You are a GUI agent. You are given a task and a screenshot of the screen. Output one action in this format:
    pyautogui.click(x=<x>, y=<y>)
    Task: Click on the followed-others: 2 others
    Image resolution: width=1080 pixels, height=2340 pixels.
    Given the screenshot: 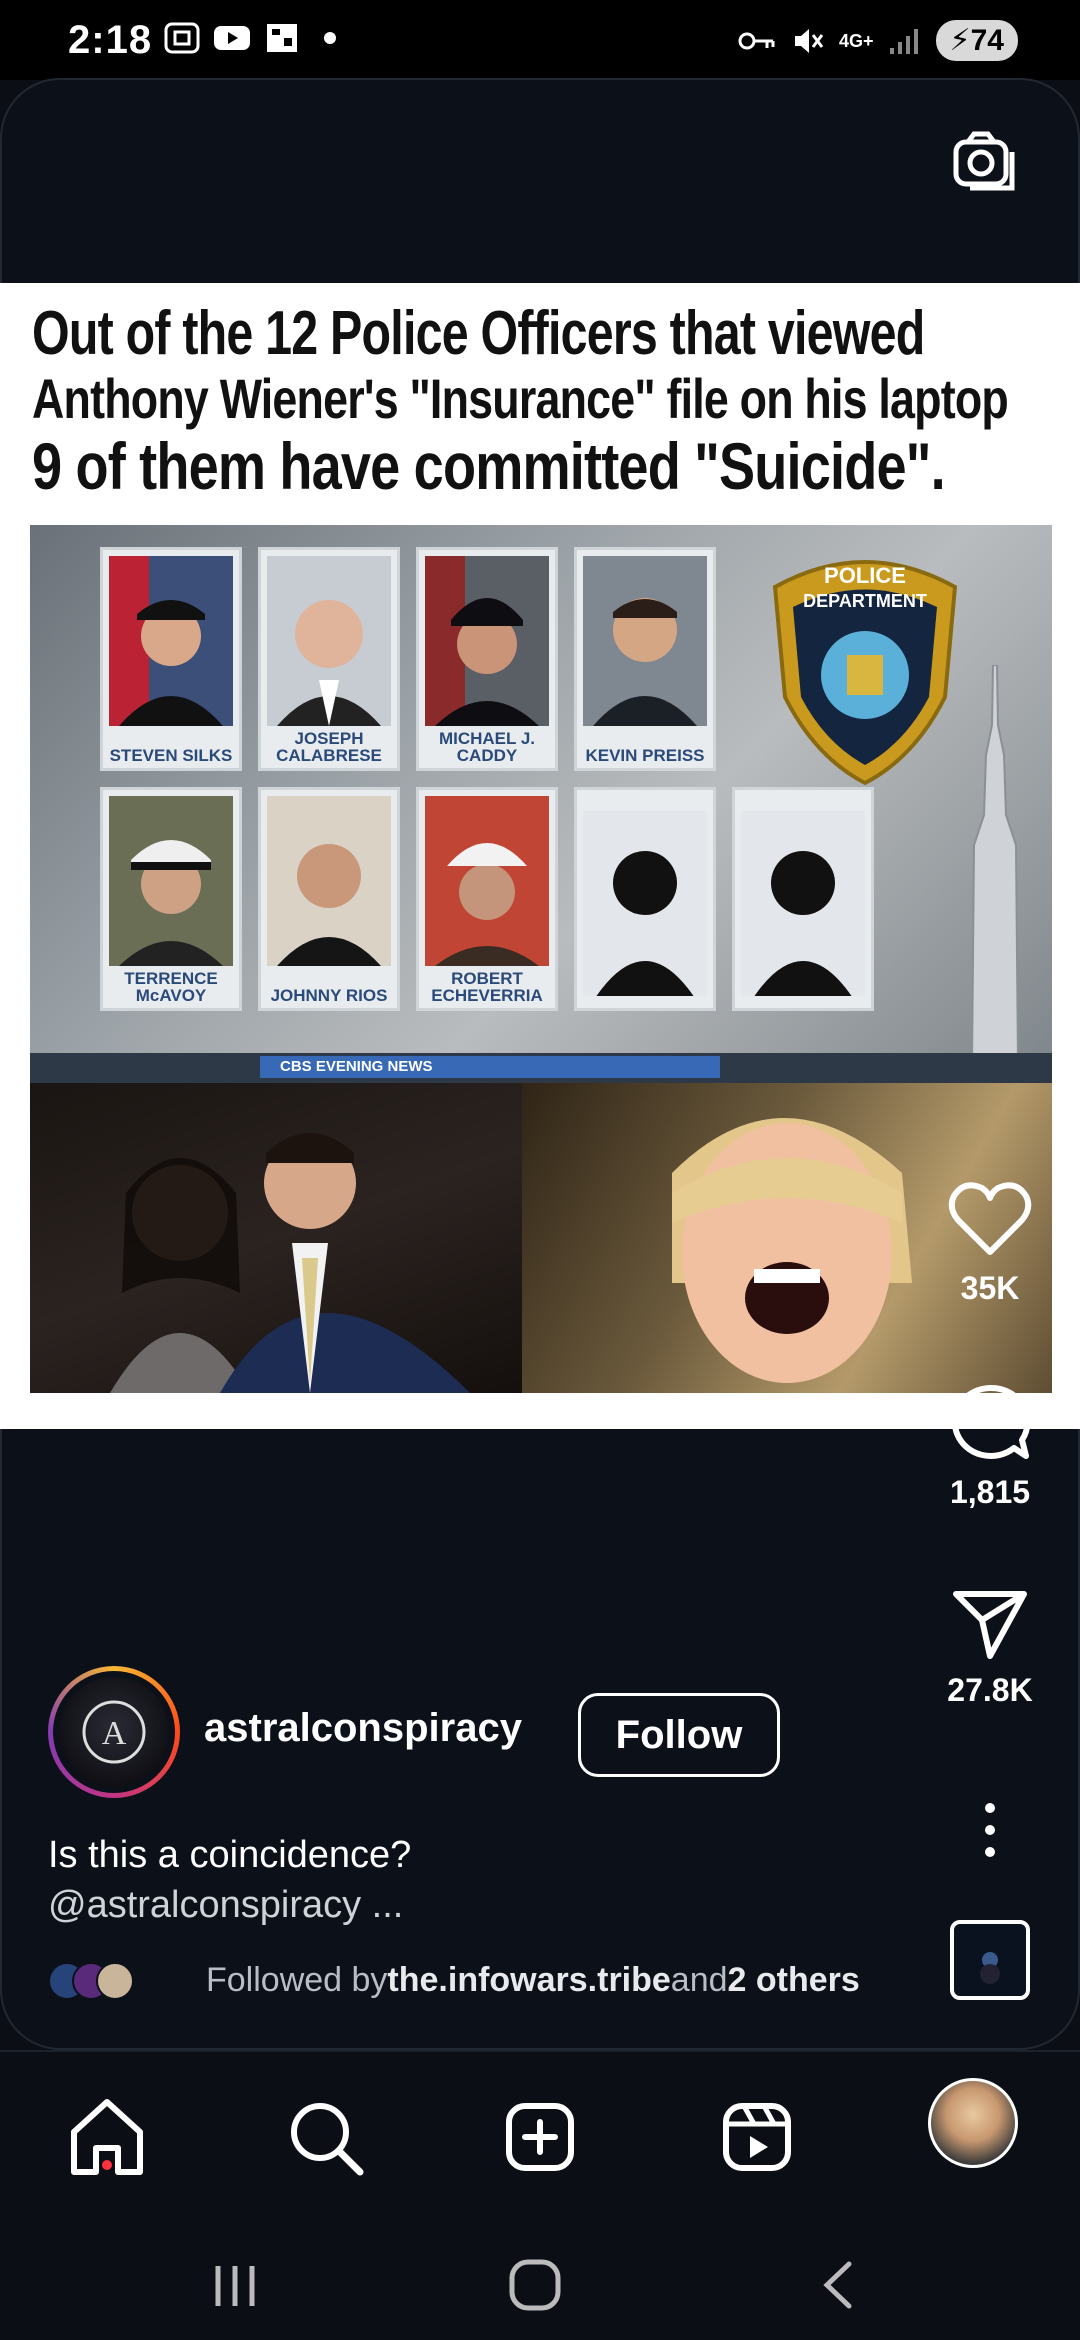 What is the action you would take?
    pyautogui.click(x=794, y=1980)
    